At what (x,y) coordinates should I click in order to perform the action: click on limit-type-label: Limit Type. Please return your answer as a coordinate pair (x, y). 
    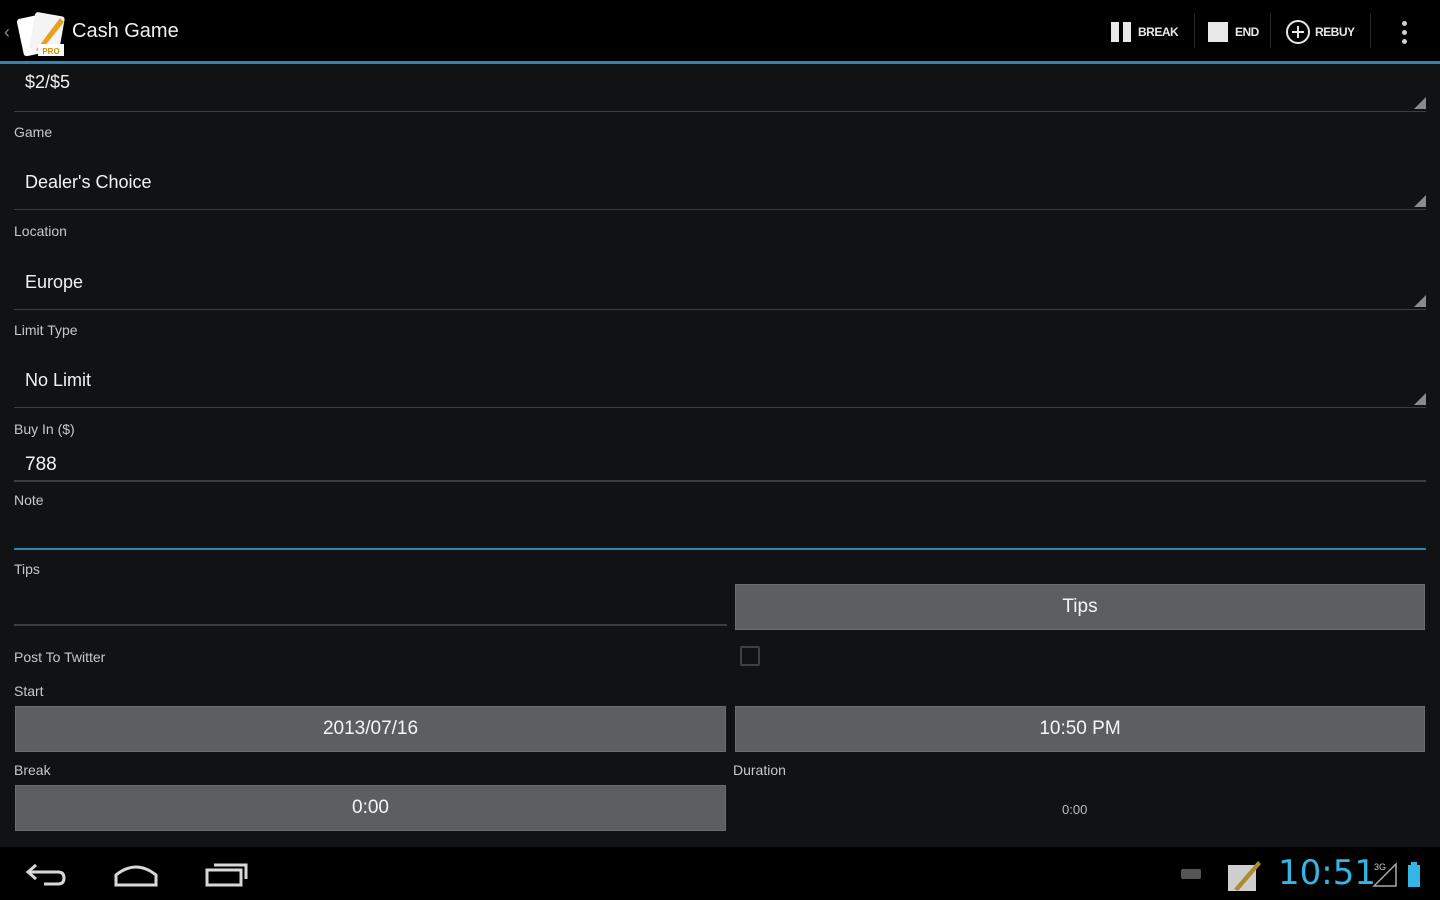
    Looking at the image, I should click on (46, 330).